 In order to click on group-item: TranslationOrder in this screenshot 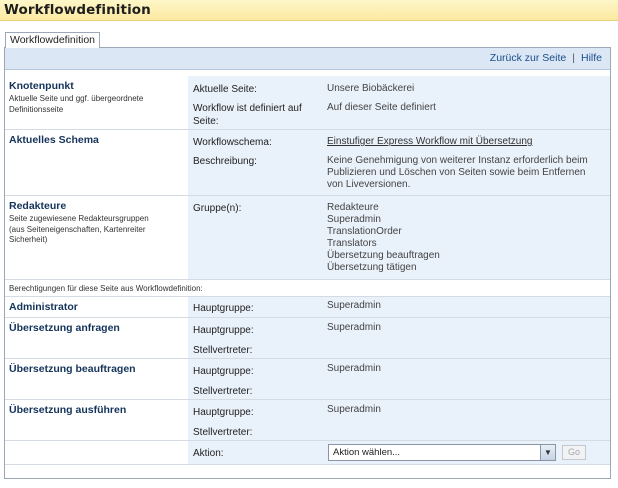, I will do `click(364, 231)`.